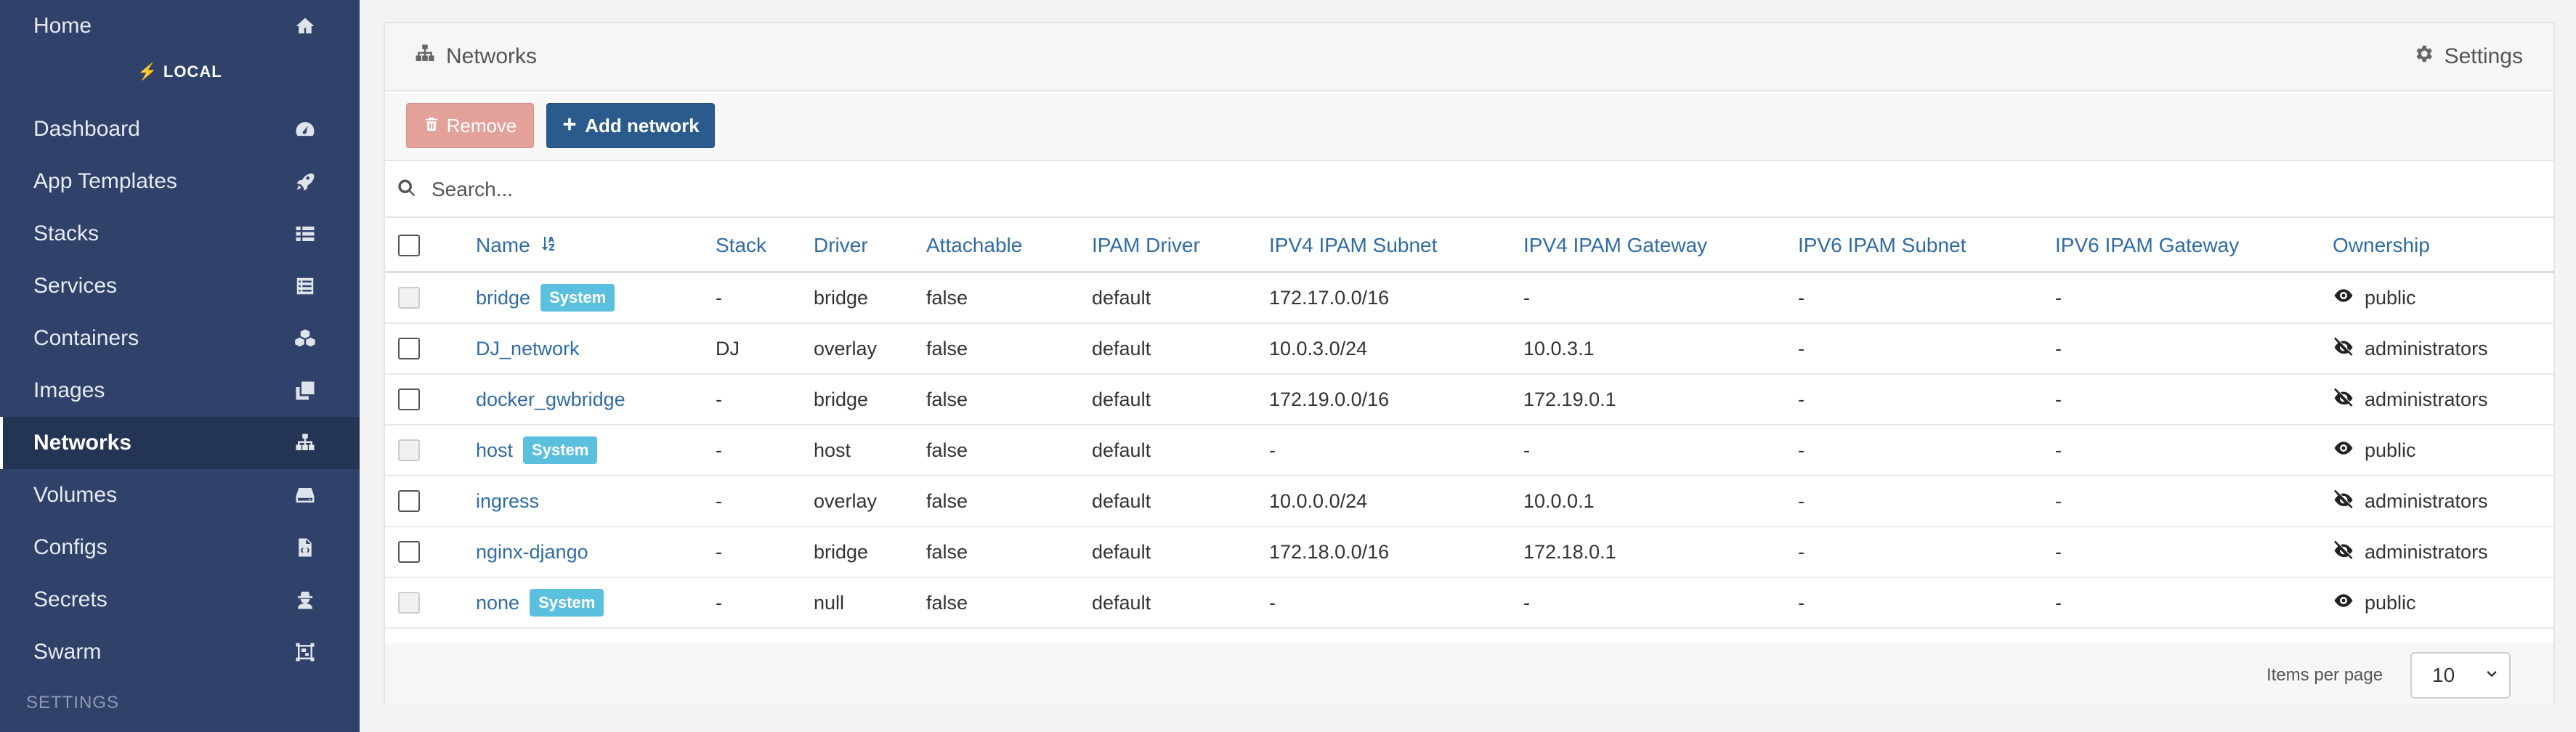 The image size is (2576, 732). What do you see at coordinates (180, 26) in the screenshot?
I see `sidebar-item-home: Home` at bounding box center [180, 26].